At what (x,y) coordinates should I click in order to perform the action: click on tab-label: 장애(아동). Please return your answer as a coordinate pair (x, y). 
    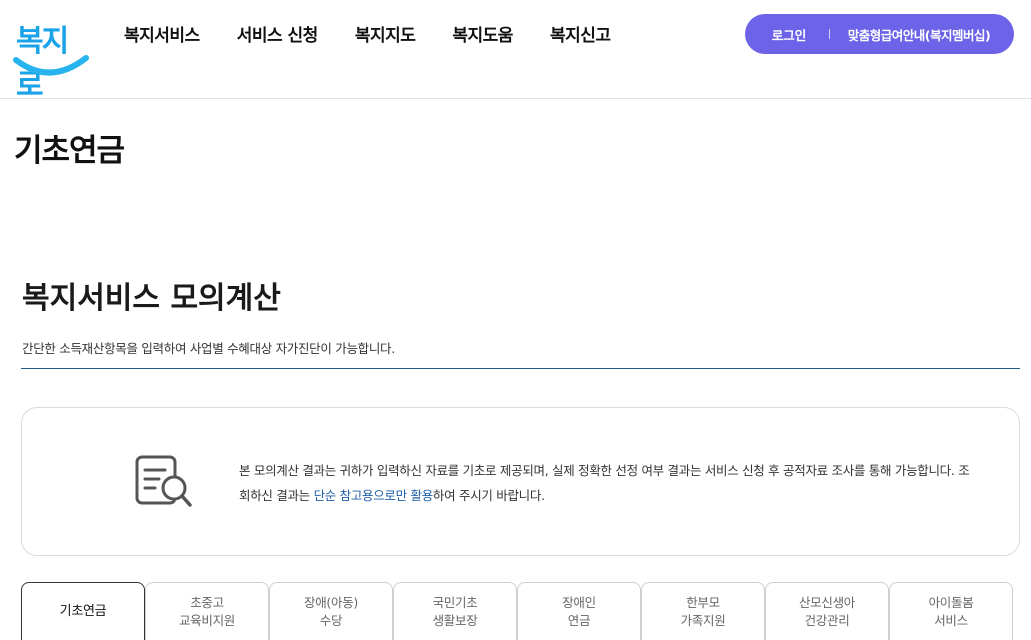
    Looking at the image, I should click on (331, 602).